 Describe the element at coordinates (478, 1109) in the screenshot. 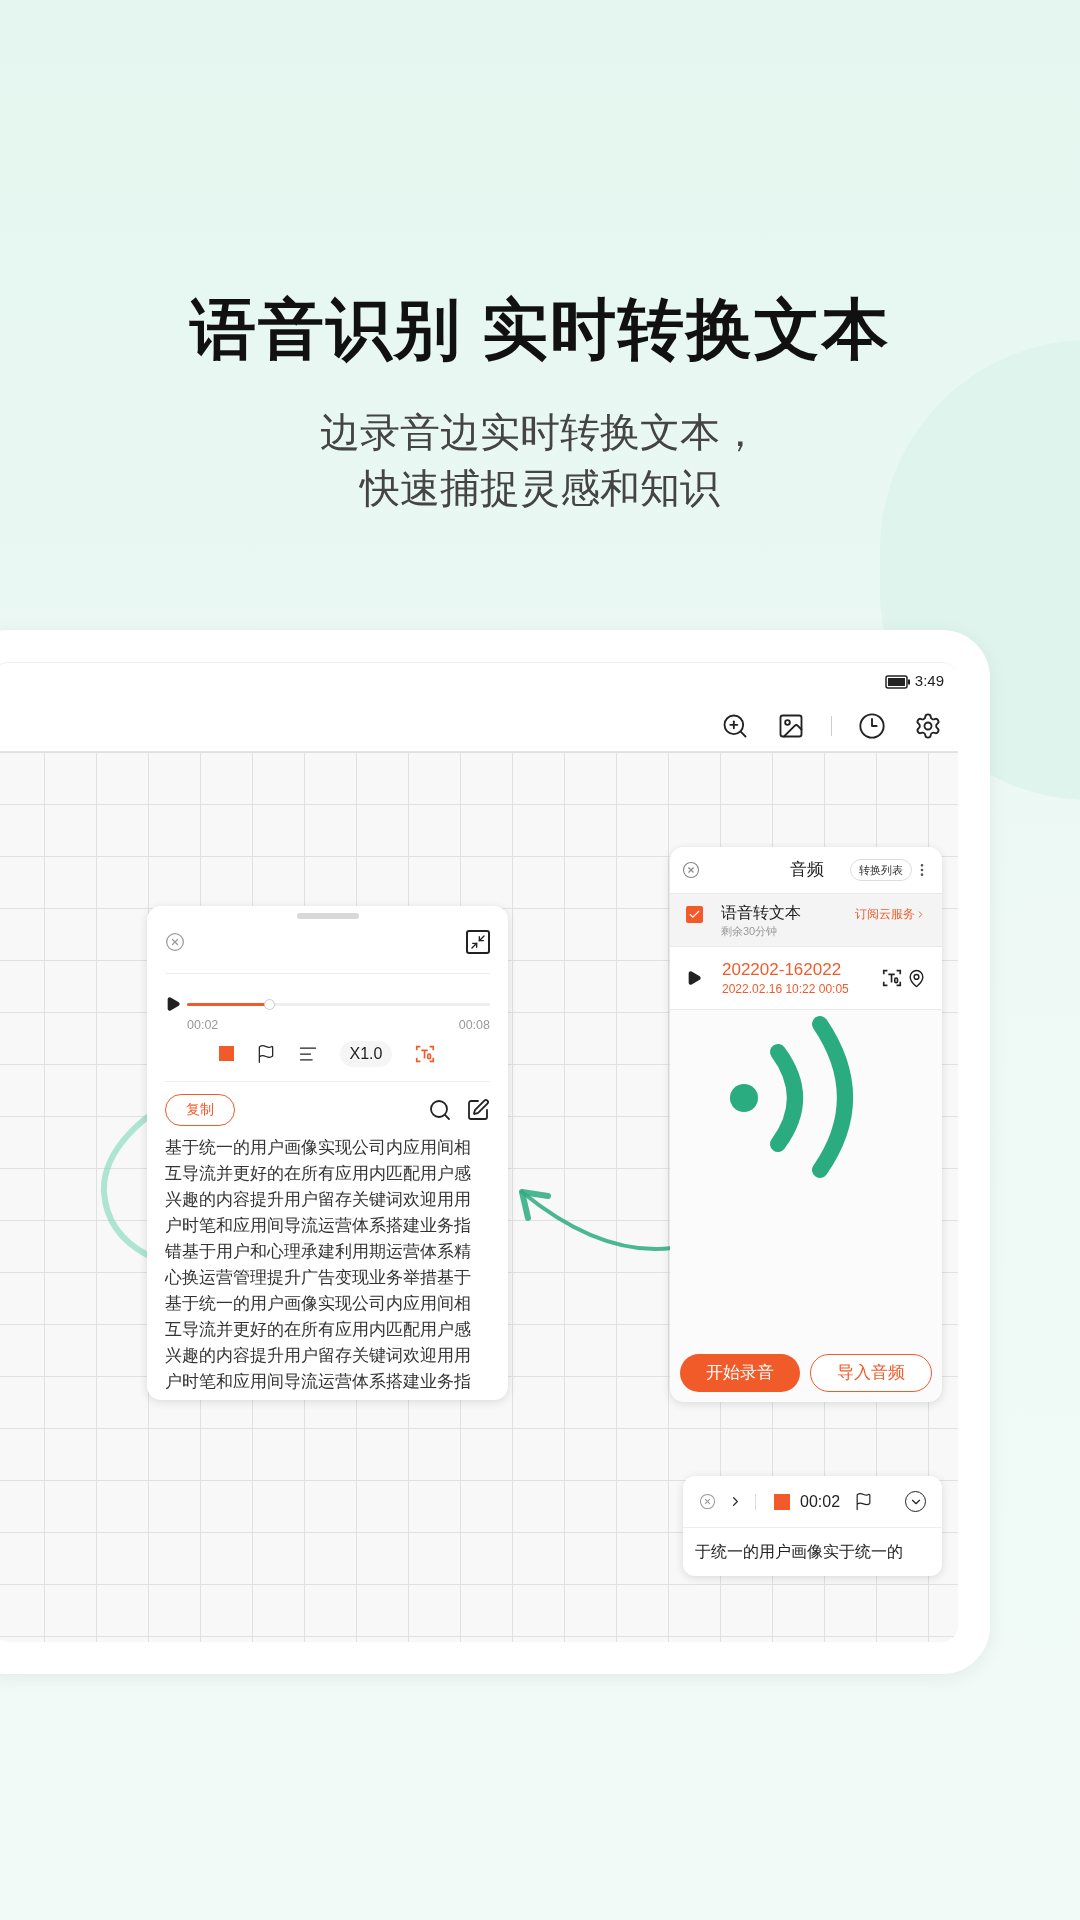

I see `edit-icon` at that location.